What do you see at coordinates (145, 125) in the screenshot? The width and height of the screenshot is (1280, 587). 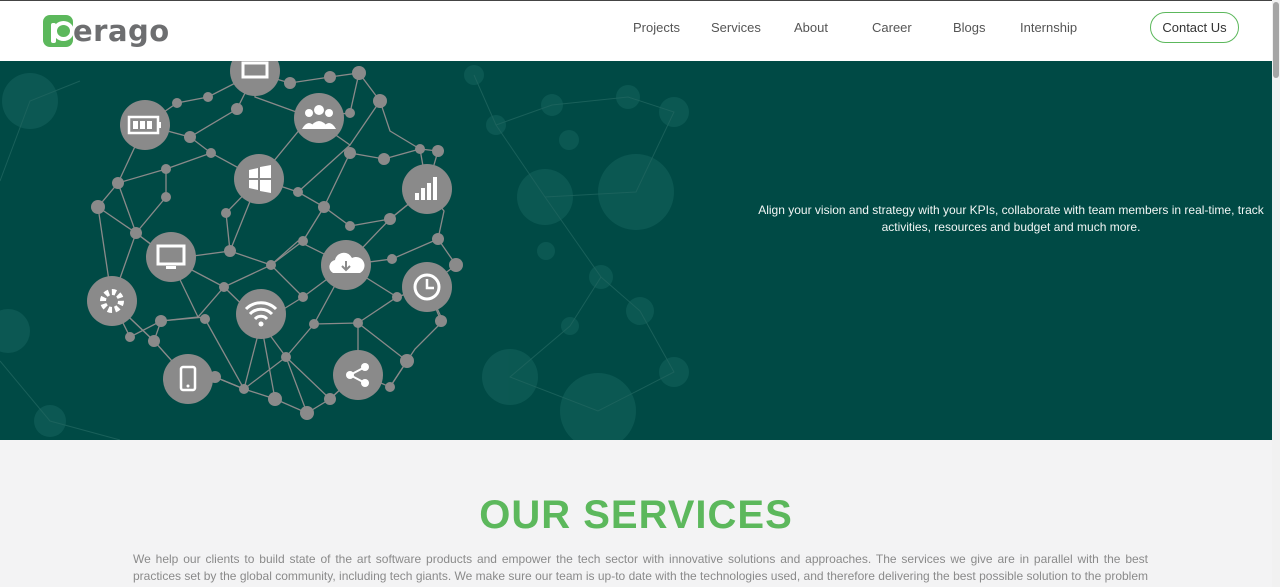 I see `battery-icon` at bounding box center [145, 125].